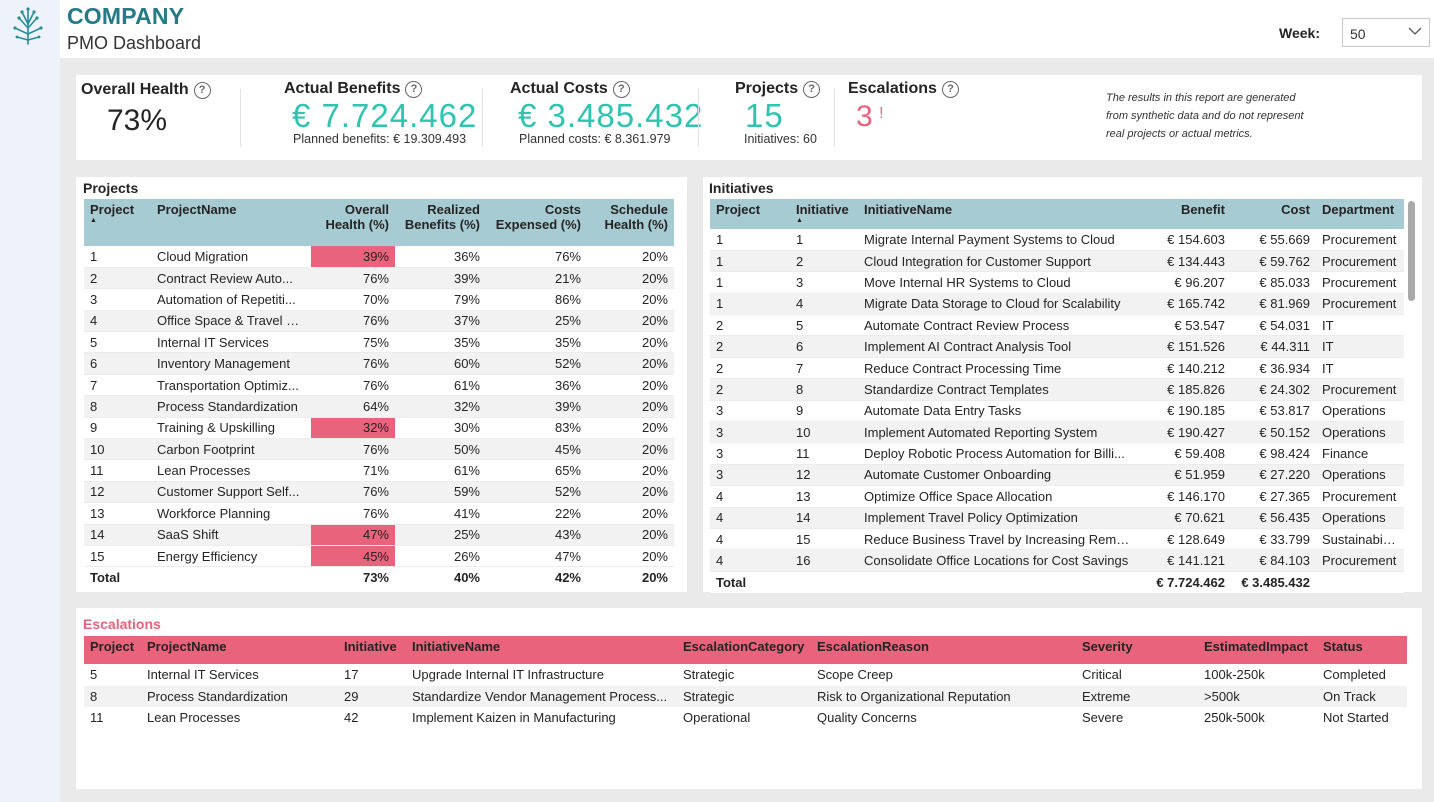 This screenshot has height=802, width=1434. Describe the element at coordinates (1362, 696) in the screenshot. I see `table-cell: On Track` at that location.